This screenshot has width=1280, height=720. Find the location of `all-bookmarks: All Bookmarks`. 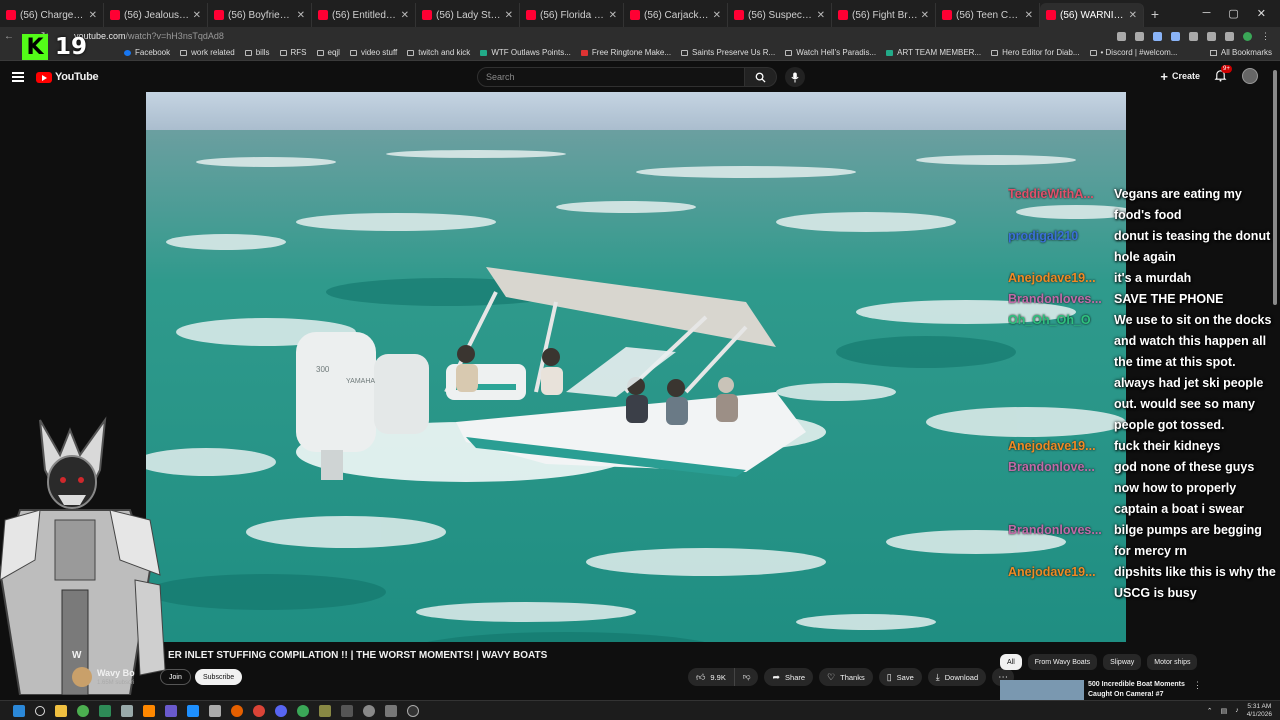

all-bookmarks: All Bookmarks is located at coordinates (1240, 52).